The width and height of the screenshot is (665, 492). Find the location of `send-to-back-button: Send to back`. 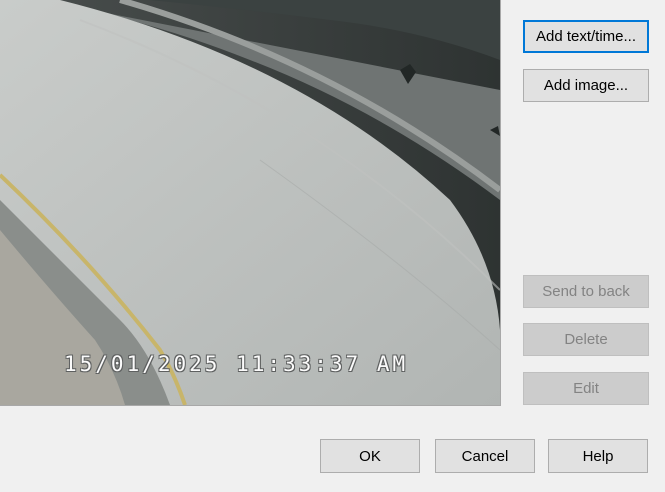

send-to-back-button: Send to back is located at coordinates (586, 291).